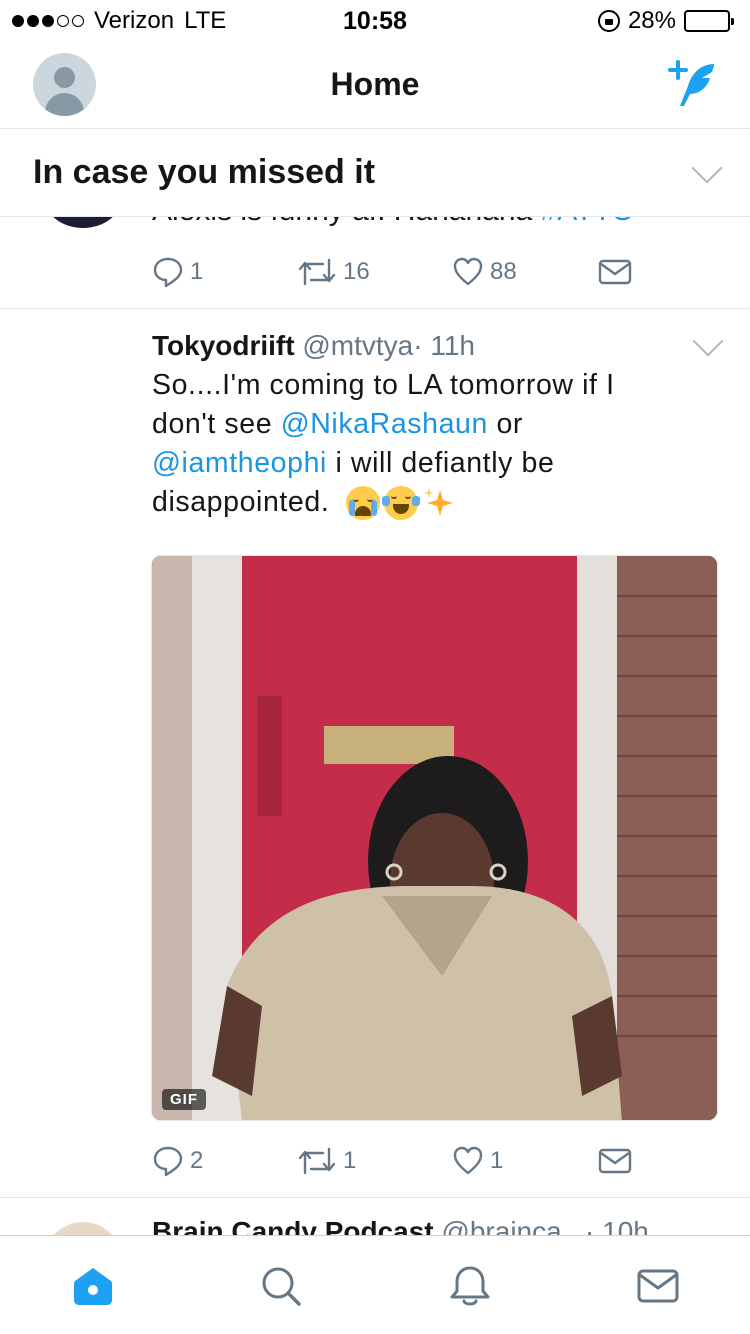  I want to click on like-button: 1, so click(477, 1161).